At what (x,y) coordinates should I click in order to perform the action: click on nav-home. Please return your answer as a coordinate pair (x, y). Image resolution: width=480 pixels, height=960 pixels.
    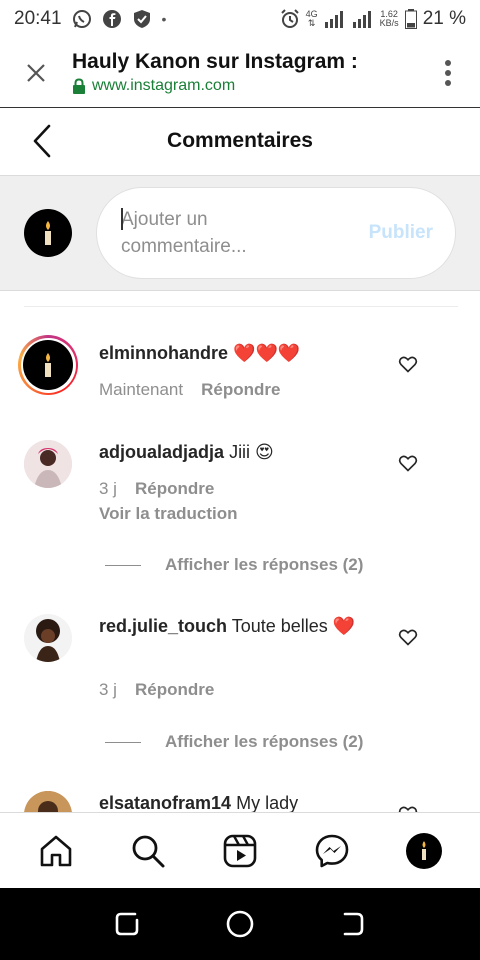
    Looking at the image, I should click on (56, 851).